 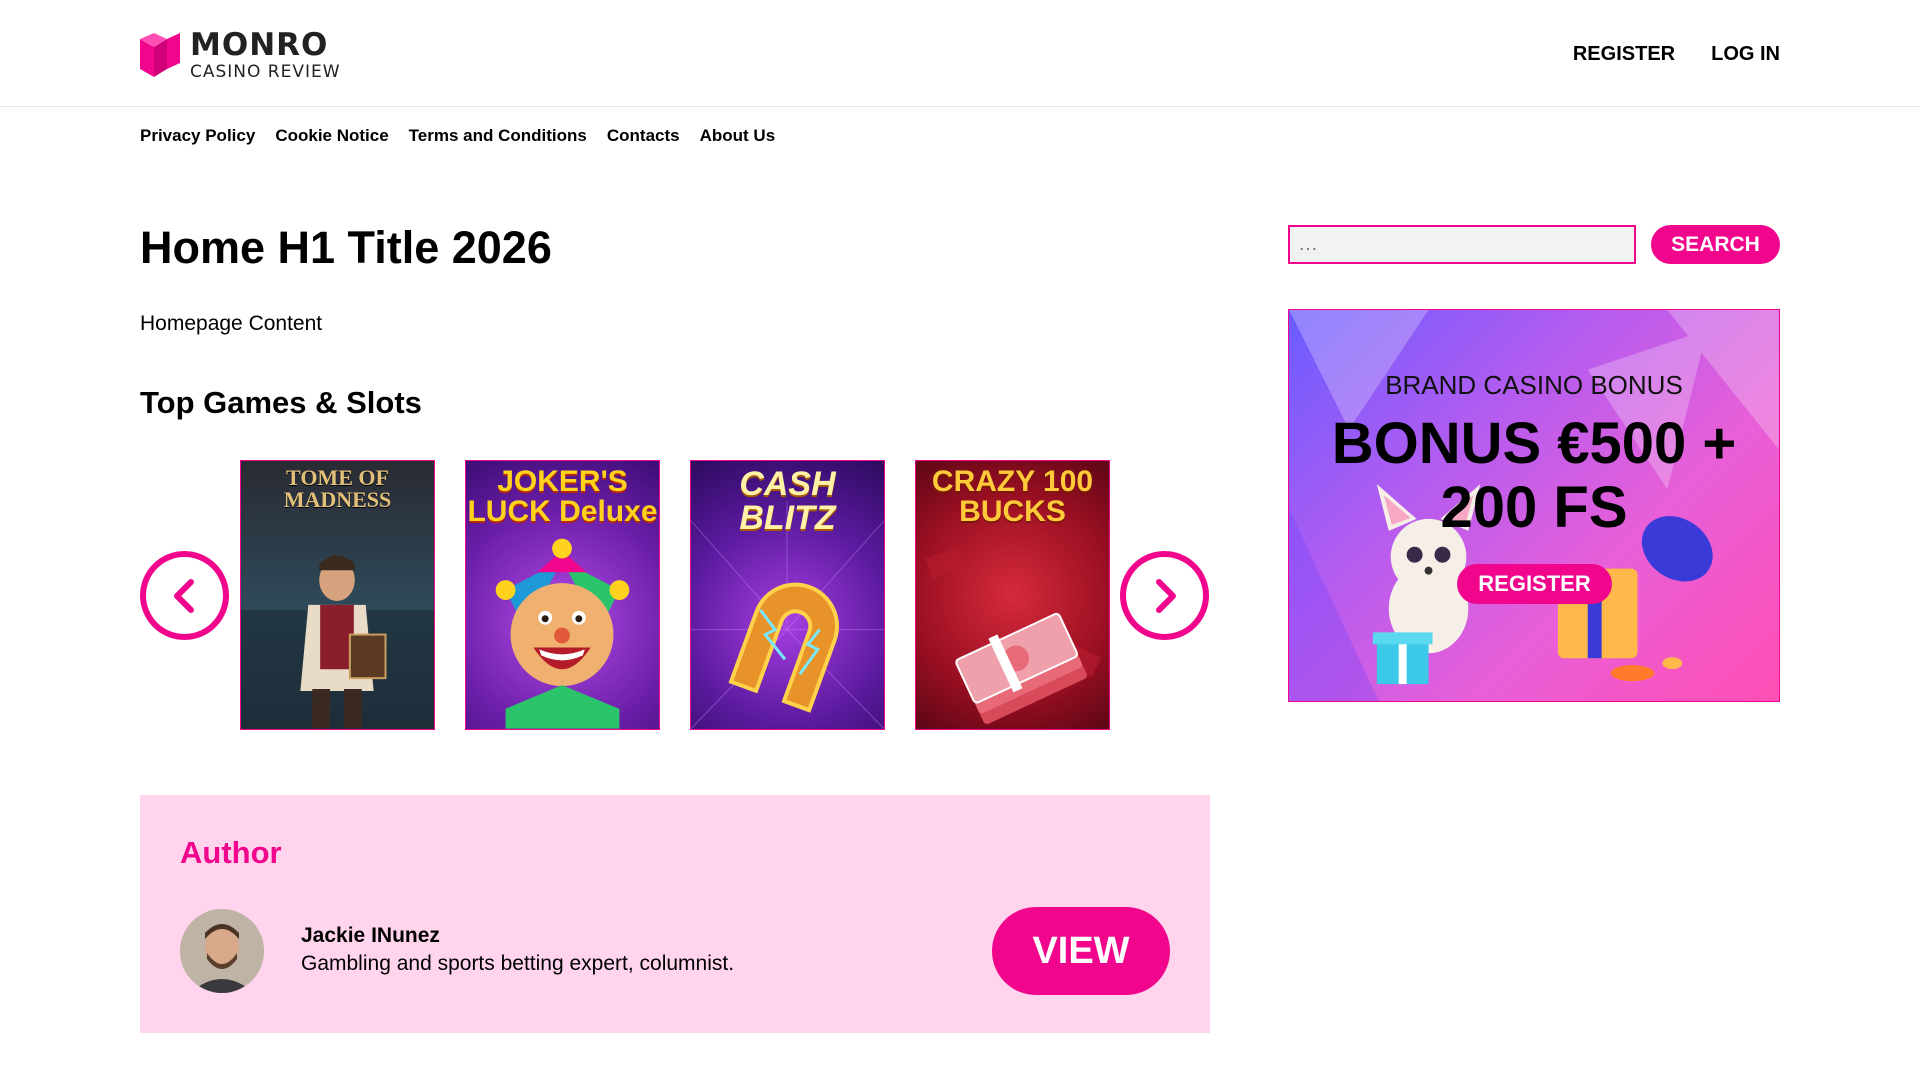 I want to click on logo-subtitle: CASINO REVIEW, so click(x=265, y=72).